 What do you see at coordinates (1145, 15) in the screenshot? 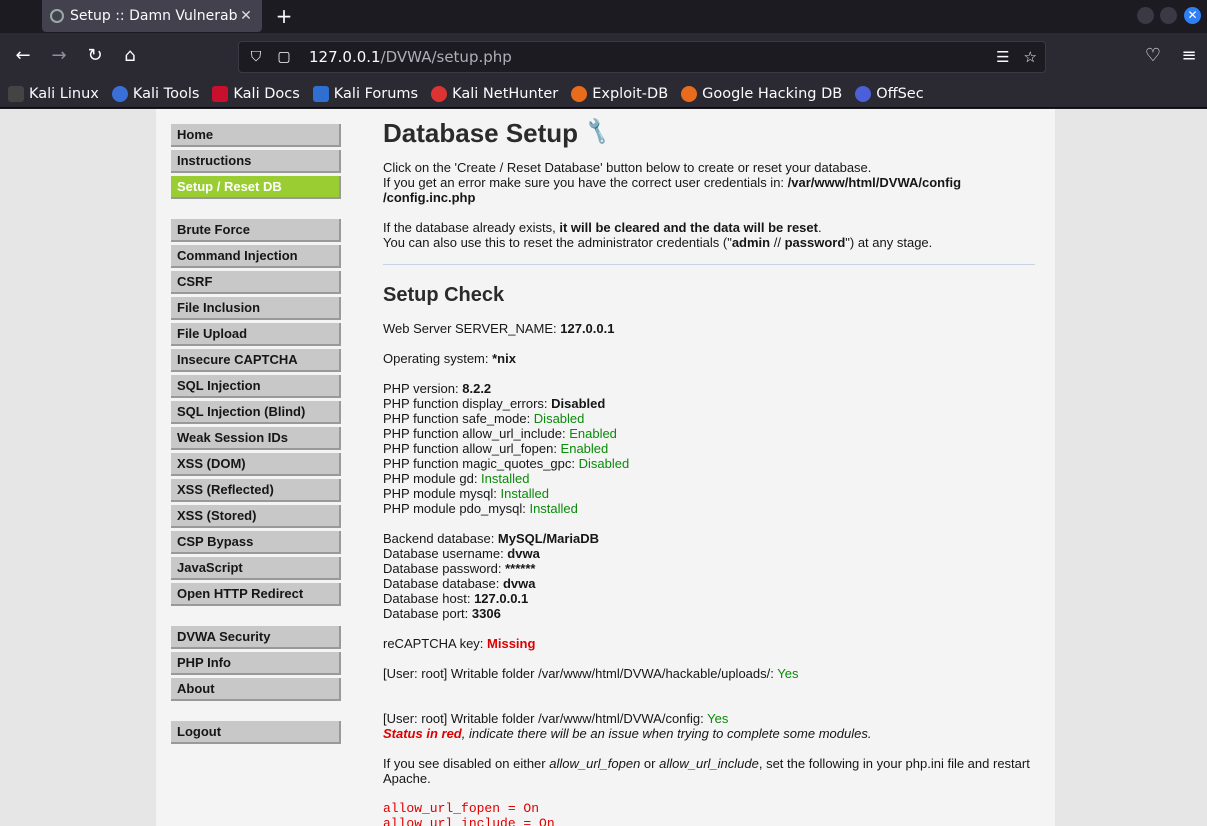
I see `minimize-icon` at bounding box center [1145, 15].